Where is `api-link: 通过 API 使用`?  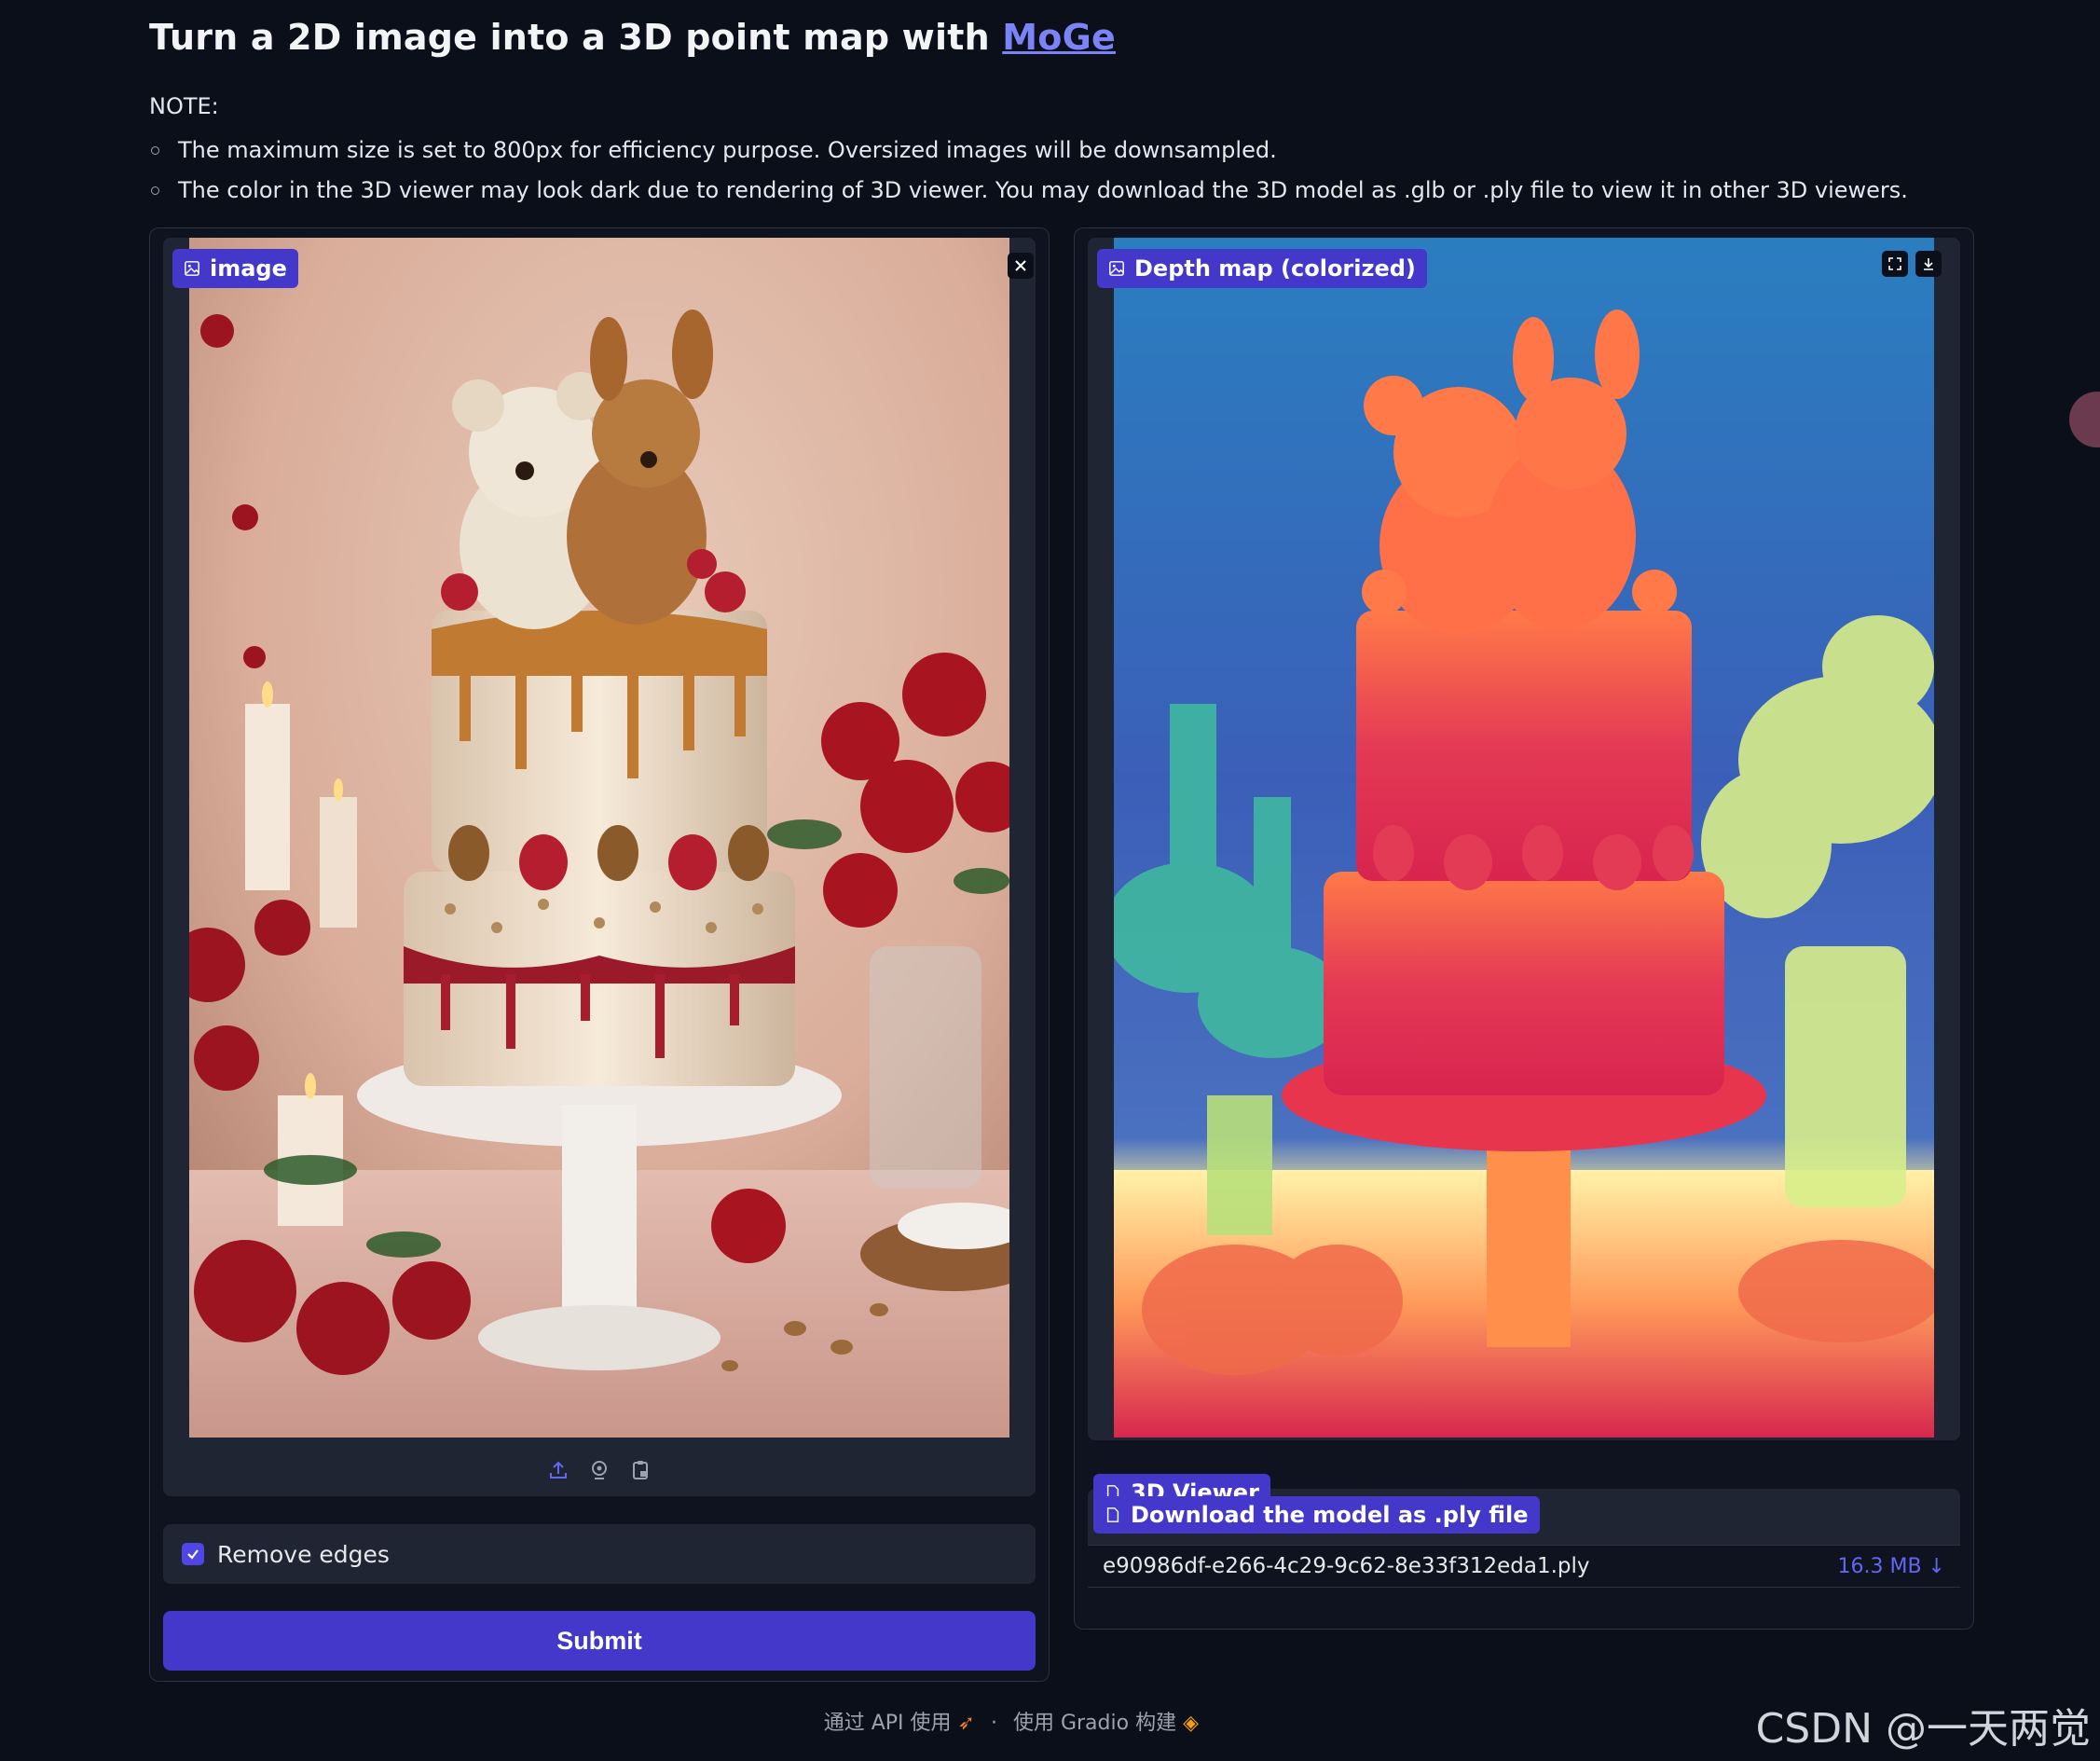 api-link: 通过 API 使用 is located at coordinates (888, 1723).